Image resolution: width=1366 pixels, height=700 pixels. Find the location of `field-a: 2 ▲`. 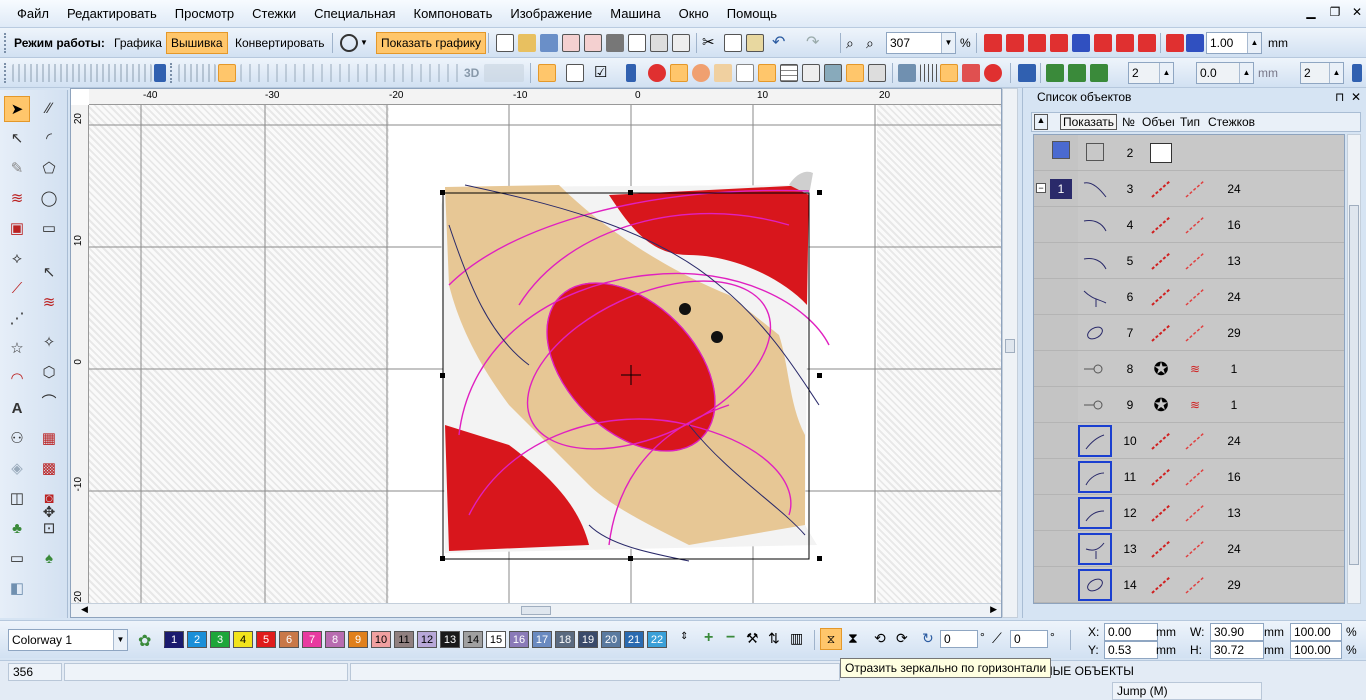

field-a: 2 ▲ is located at coordinates (1151, 73).